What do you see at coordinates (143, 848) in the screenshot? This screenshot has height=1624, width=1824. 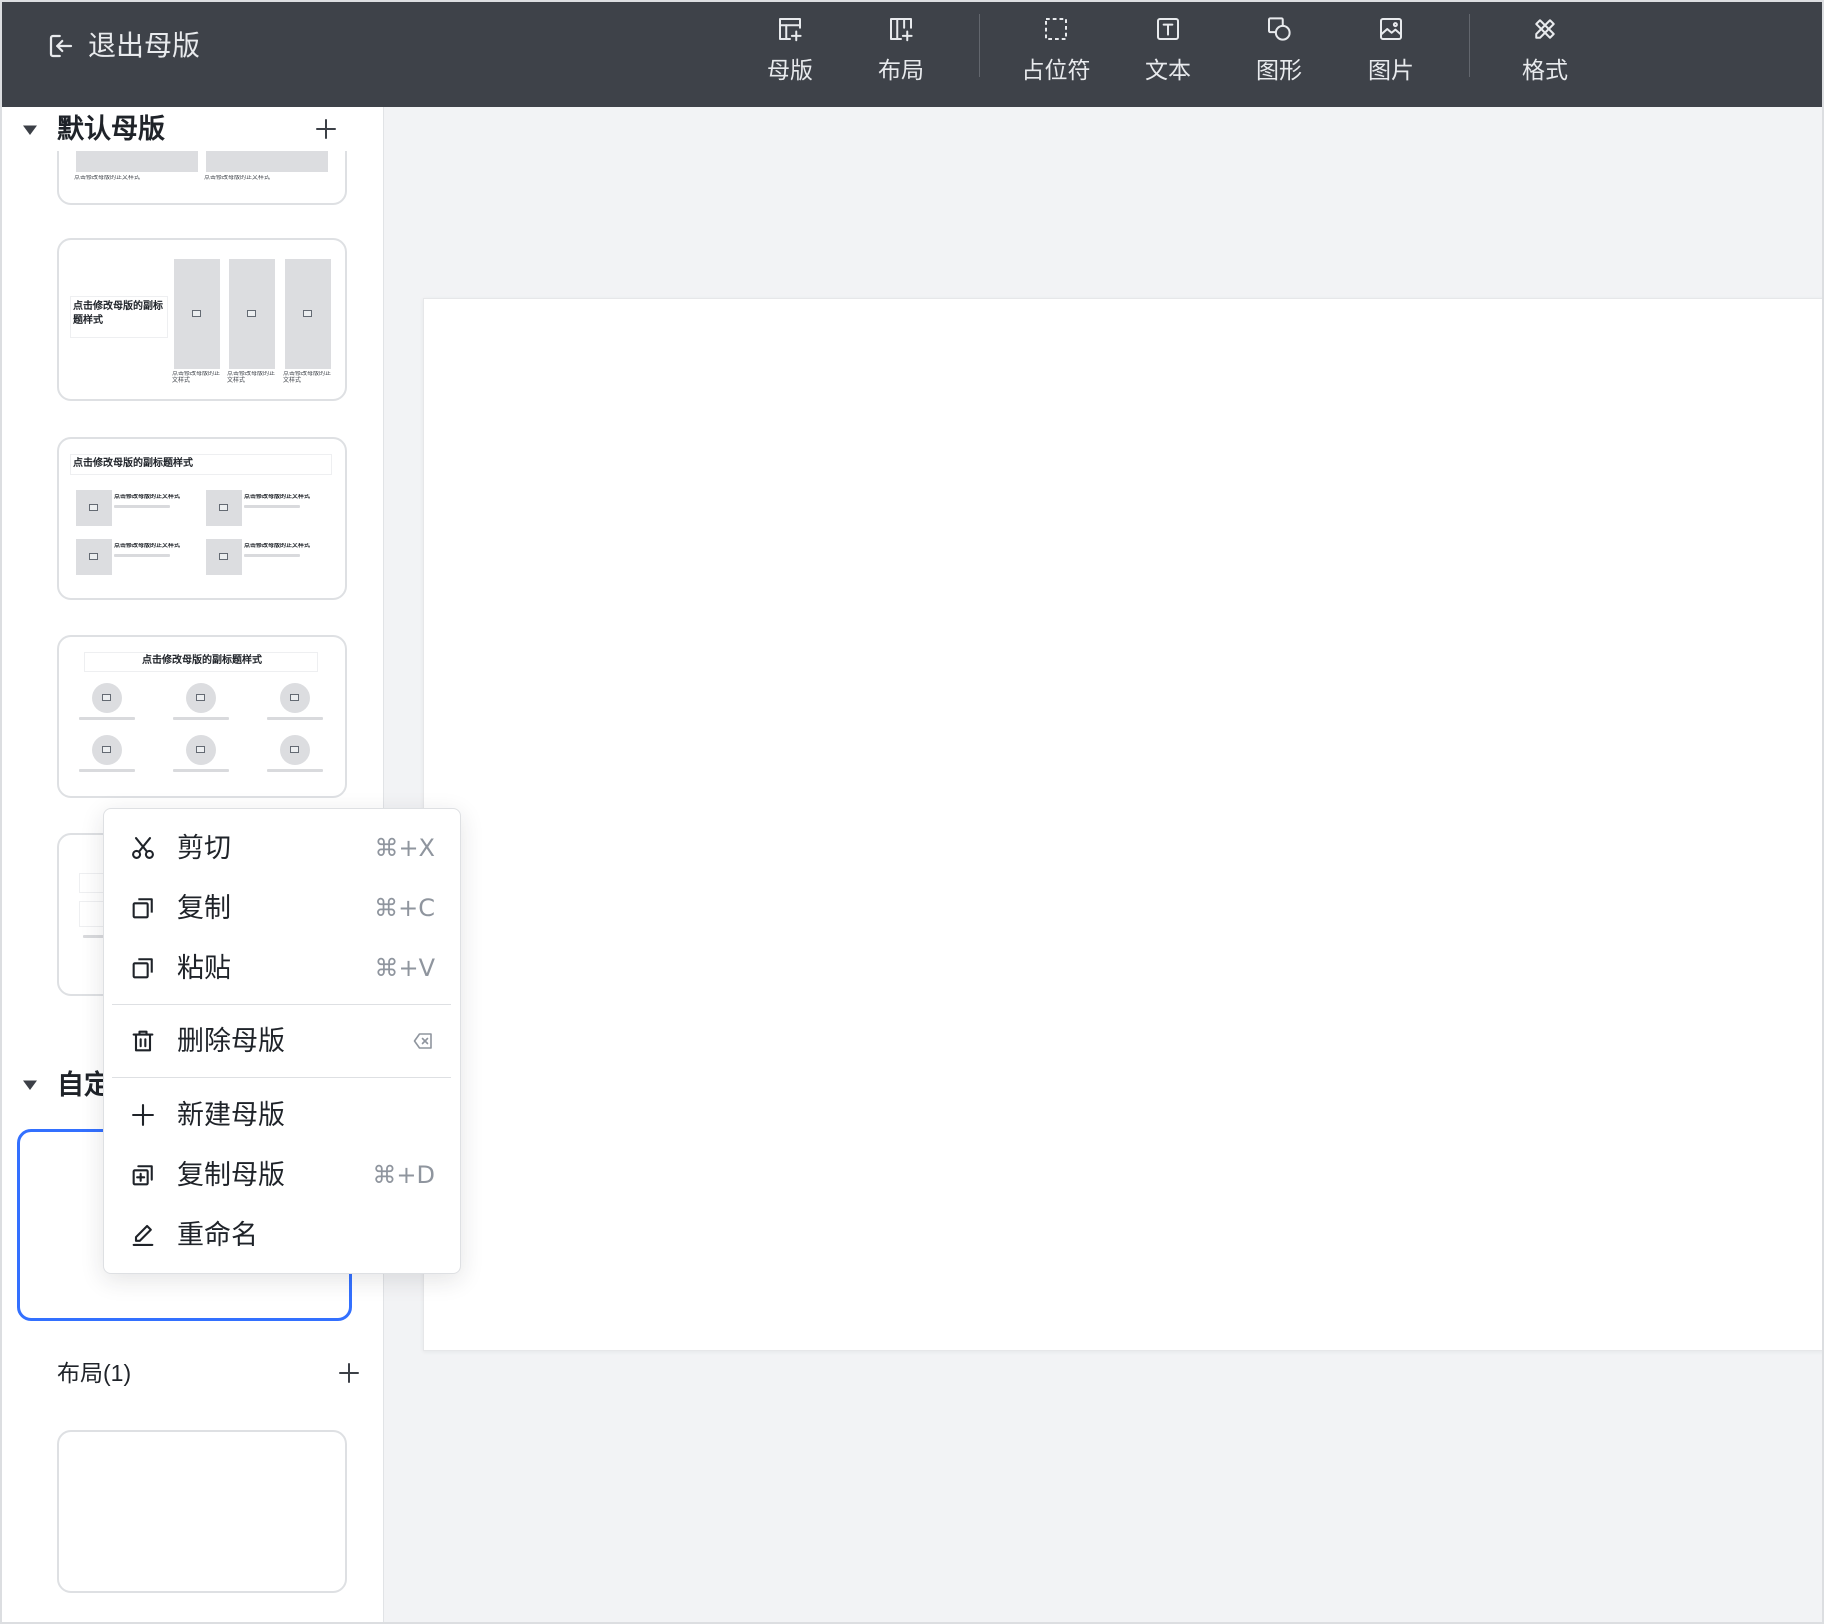 I see `scissors-icon` at bounding box center [143, 848].